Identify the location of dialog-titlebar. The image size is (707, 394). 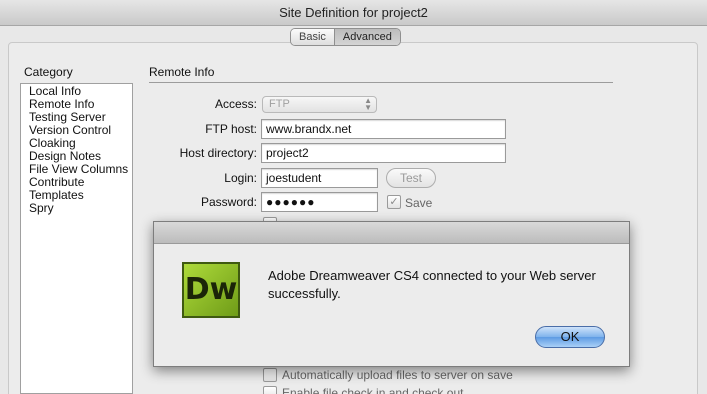
(391, 233).